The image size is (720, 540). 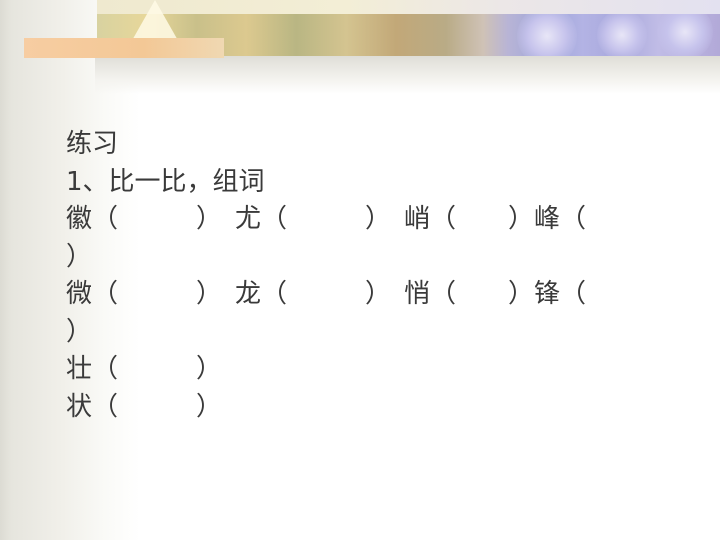 What do you see at coordinates (79, 331) in the screenshot?
I see `exercise-row-2-wrap: ）` at bounding box center [79, 331].